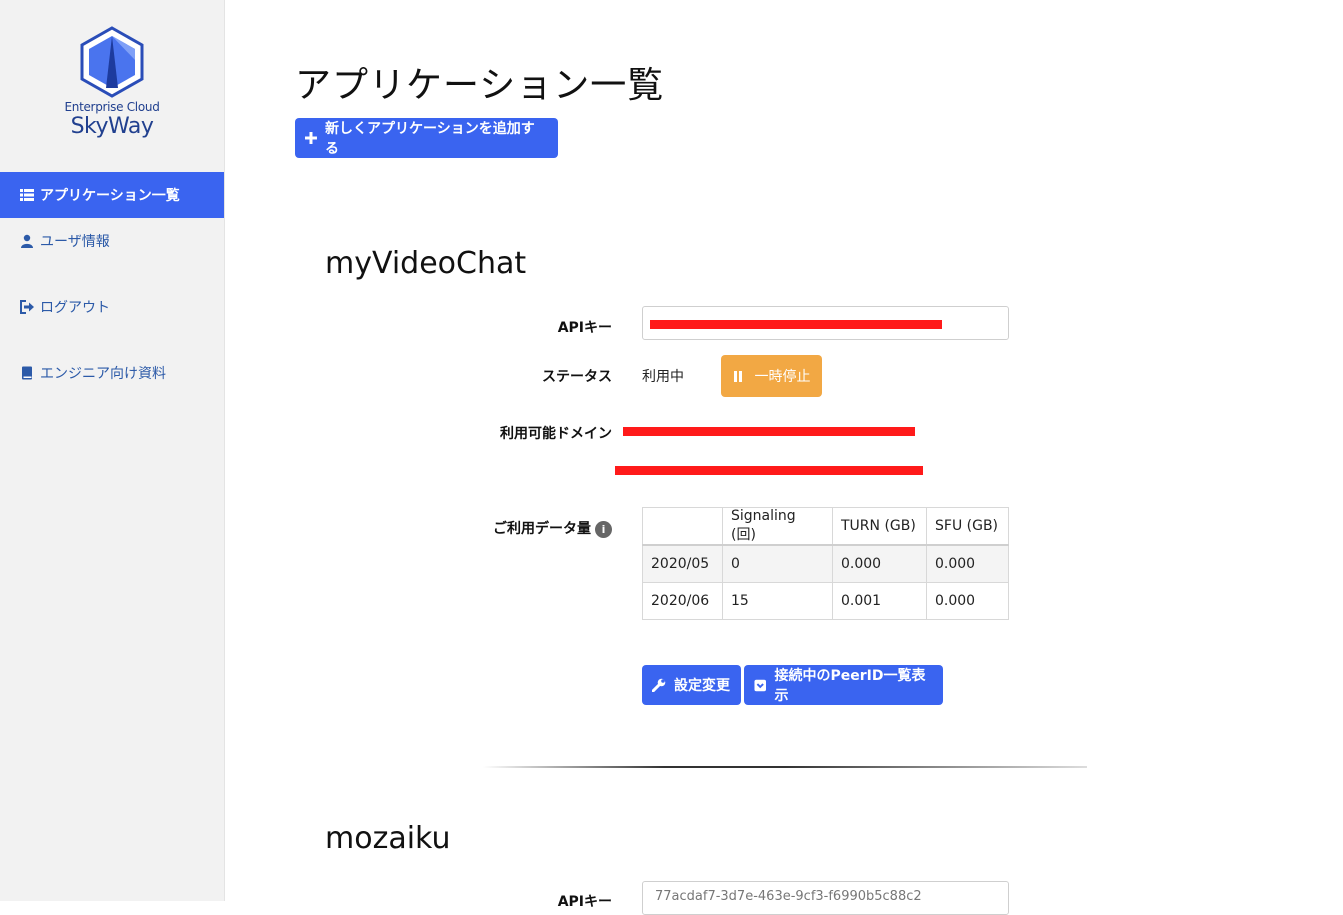 The image size is (1343, 915). I want to click on logo-subtitle: Enterprise Cloud, so click(112, 107).